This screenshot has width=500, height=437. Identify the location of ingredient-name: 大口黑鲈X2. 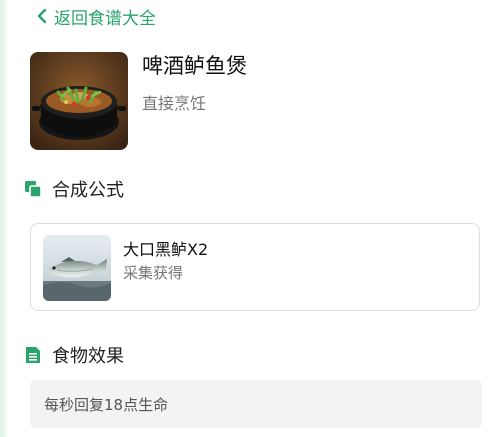
(166, 249).